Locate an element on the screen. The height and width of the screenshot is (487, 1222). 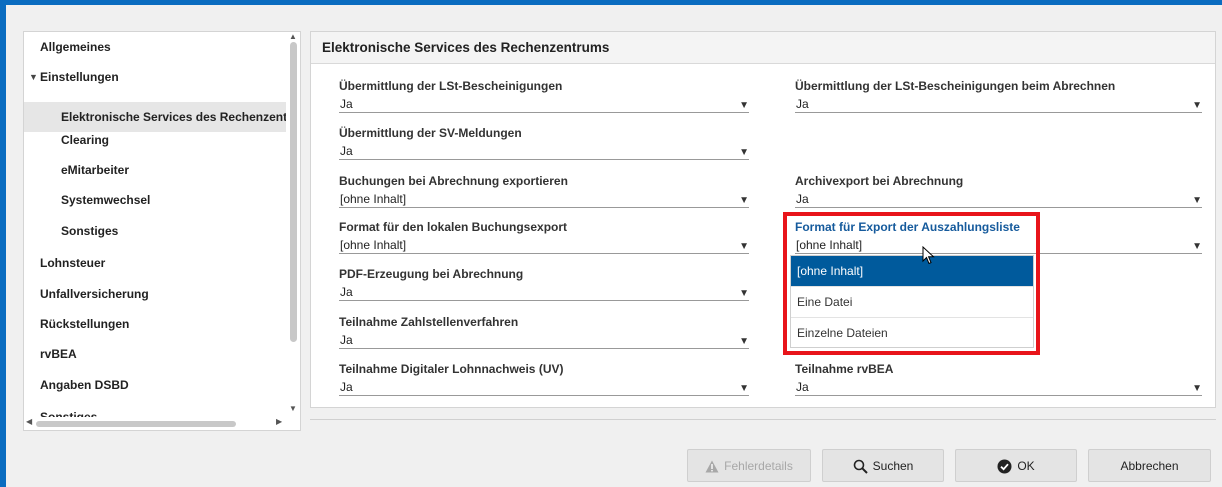
field-label: Übermittlung der SV-Meldungen is located at coordinates (430, 133).